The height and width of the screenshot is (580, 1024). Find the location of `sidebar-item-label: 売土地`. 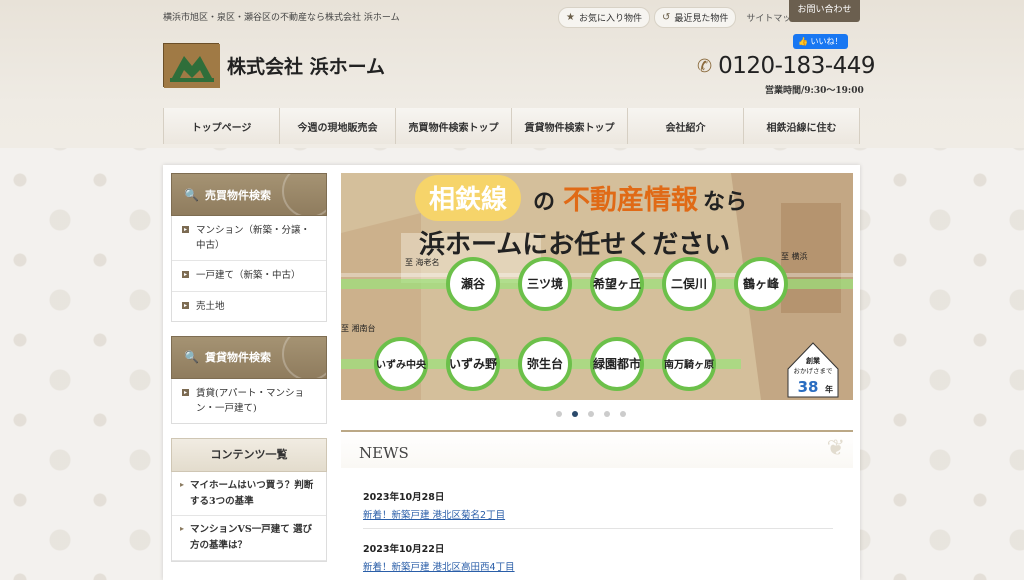

sidebar-item-label: 売土地 is located at coordinates (210, 306).